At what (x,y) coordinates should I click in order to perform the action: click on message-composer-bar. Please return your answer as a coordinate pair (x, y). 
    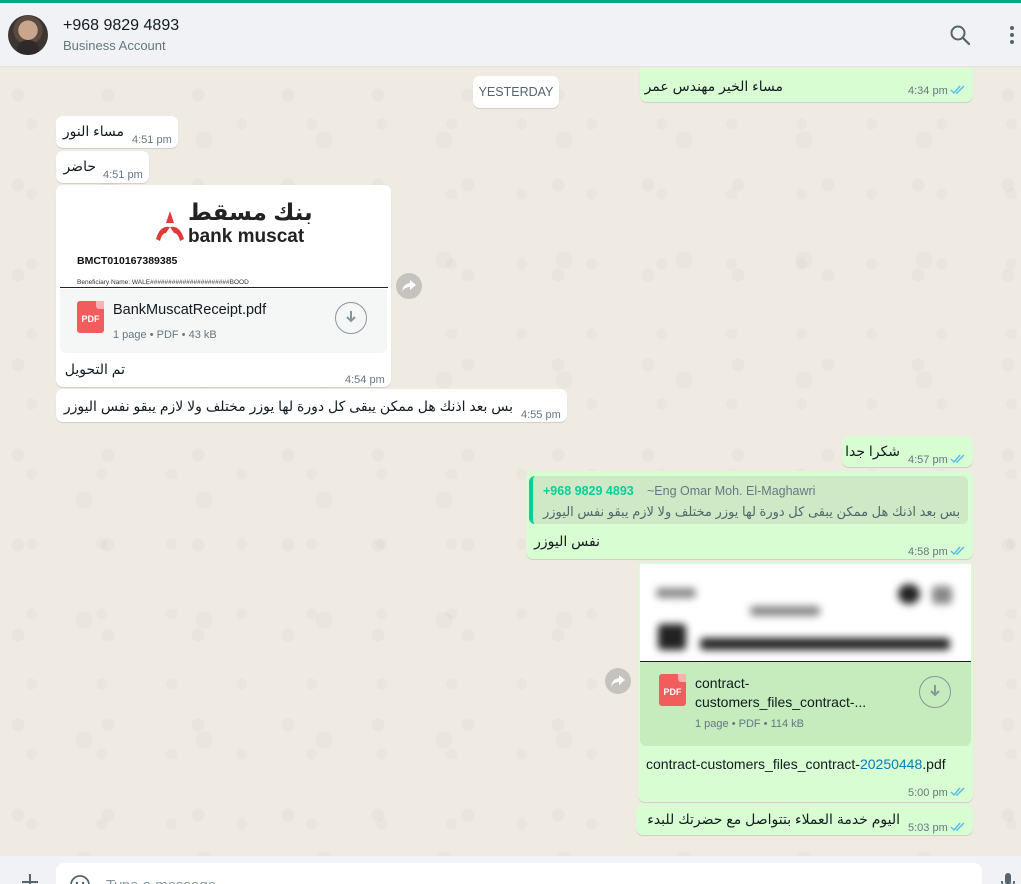
    Looking at the image, I should click on (510, 870).